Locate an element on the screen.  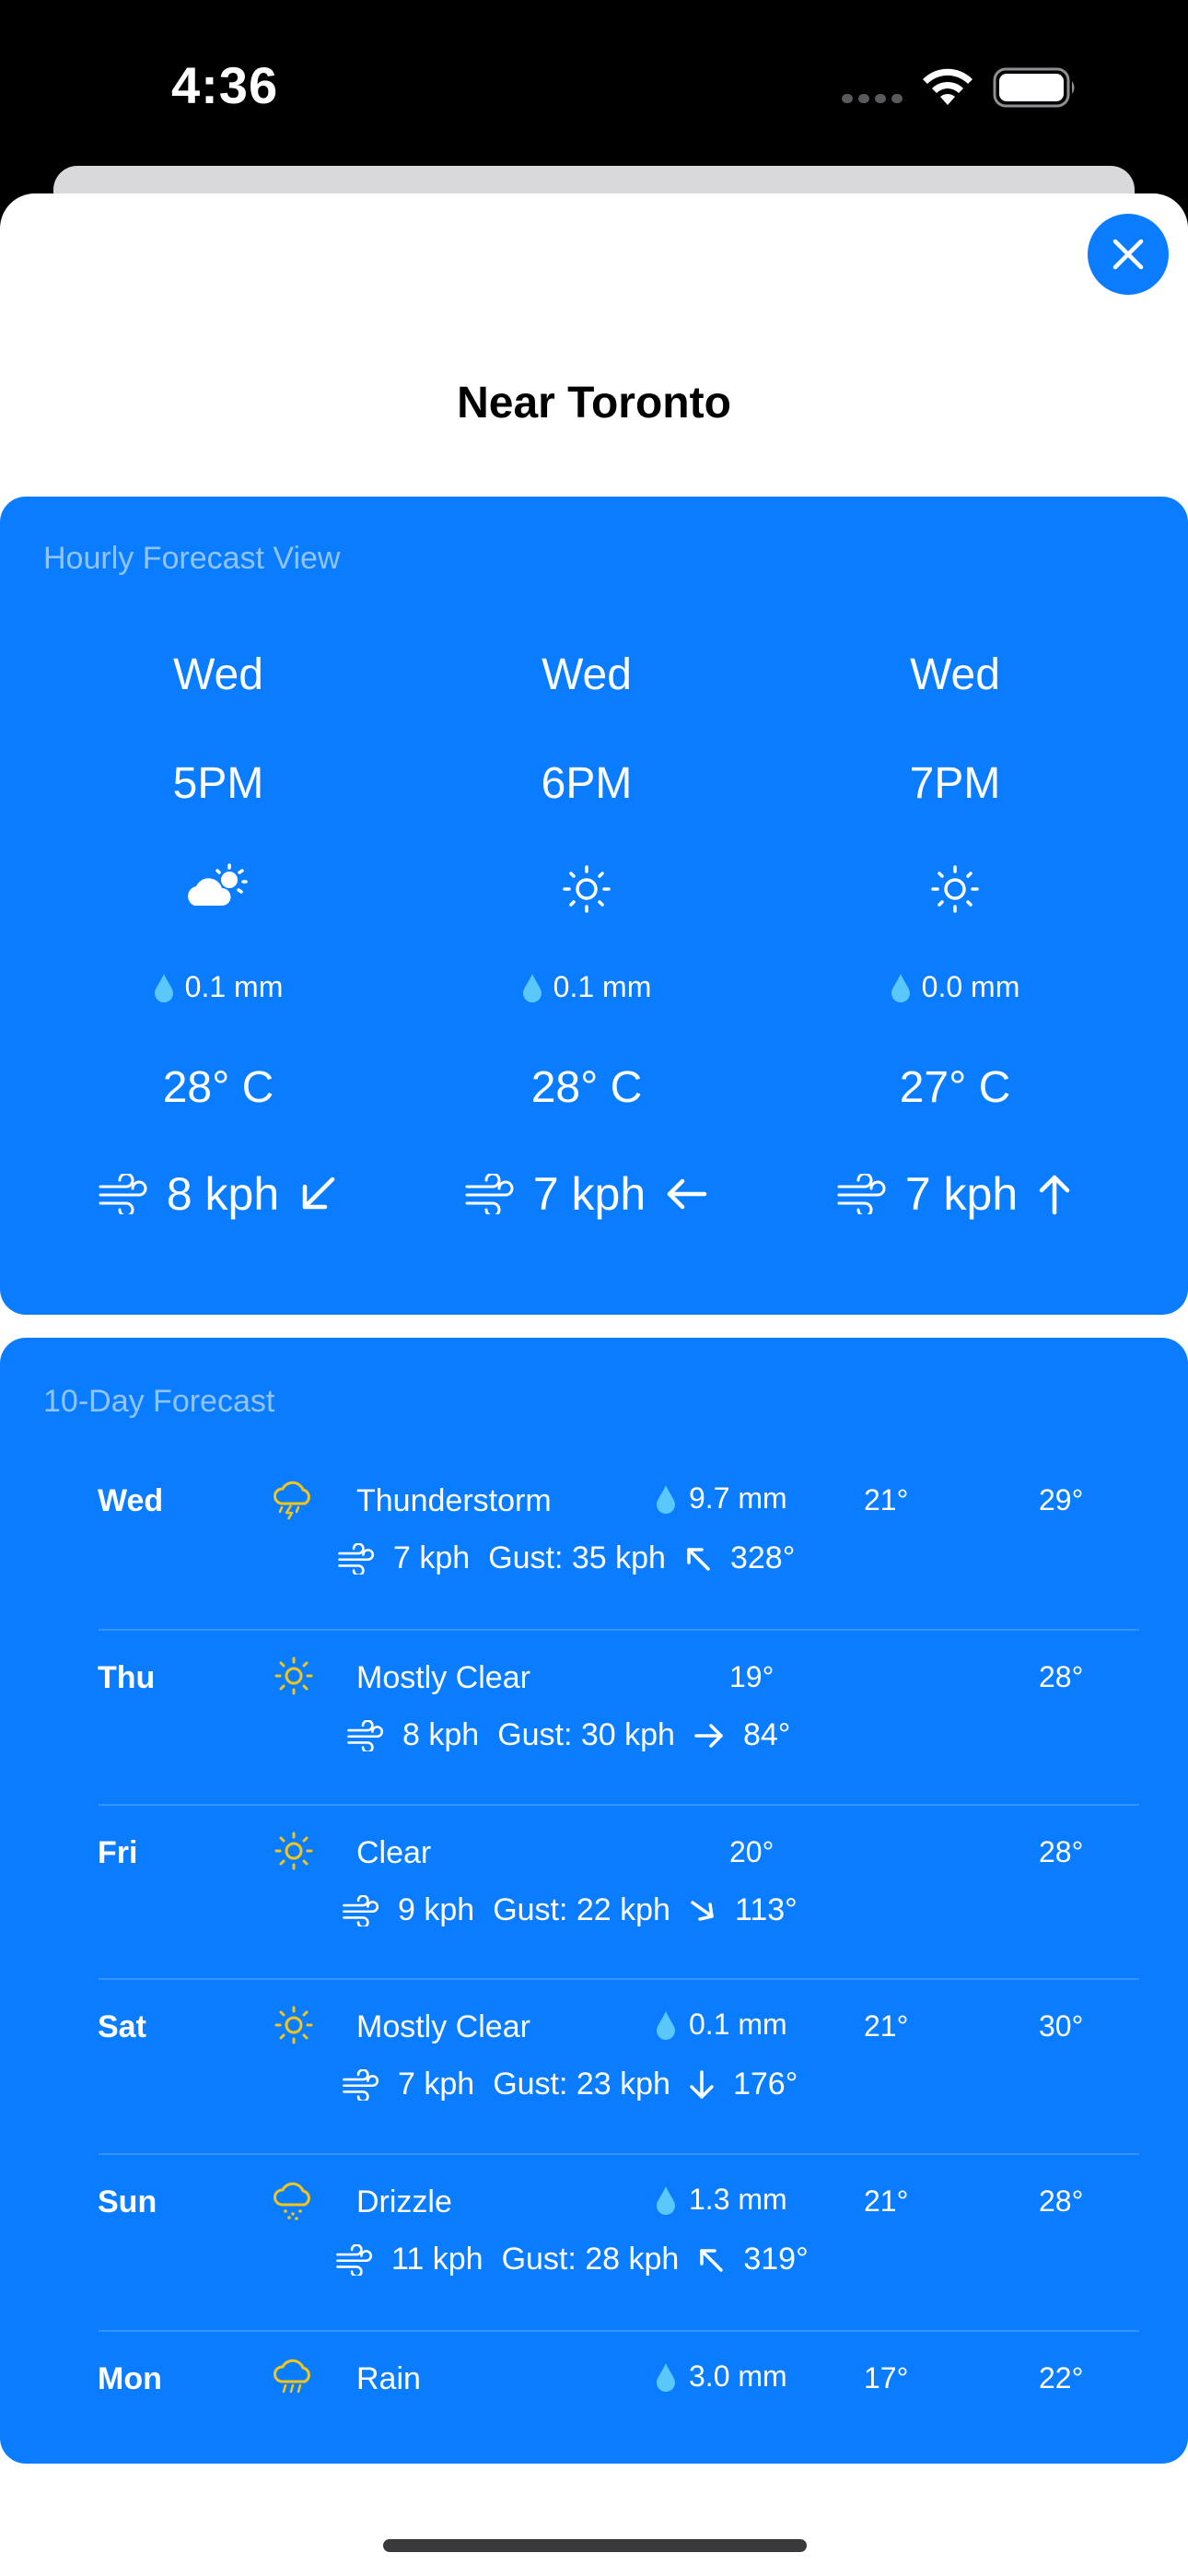
forecast-row-mon: Mon Rain 3.0 mm 17° 22° is located at coordinates (594, 2397).